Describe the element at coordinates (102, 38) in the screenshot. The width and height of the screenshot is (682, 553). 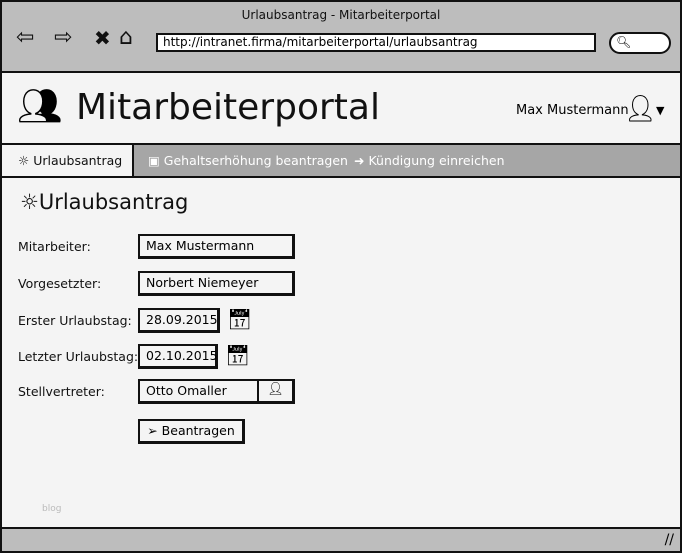
I see `close-icon: ✖` at that location.